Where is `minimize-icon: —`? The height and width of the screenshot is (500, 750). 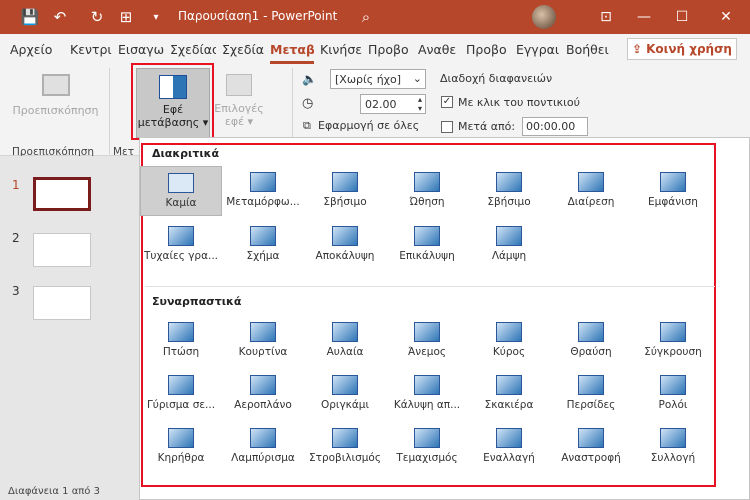 minimize-icon: — is located at coordinates (644, 17).